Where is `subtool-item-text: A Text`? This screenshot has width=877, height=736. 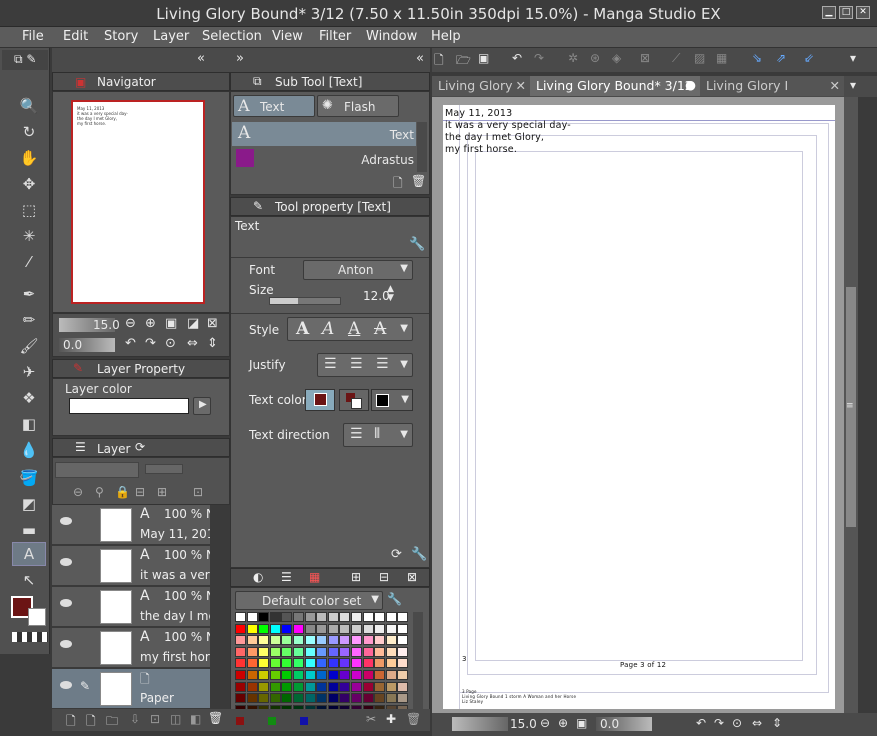
subtool-item-text: A Text is located at coordinates (324, 134).